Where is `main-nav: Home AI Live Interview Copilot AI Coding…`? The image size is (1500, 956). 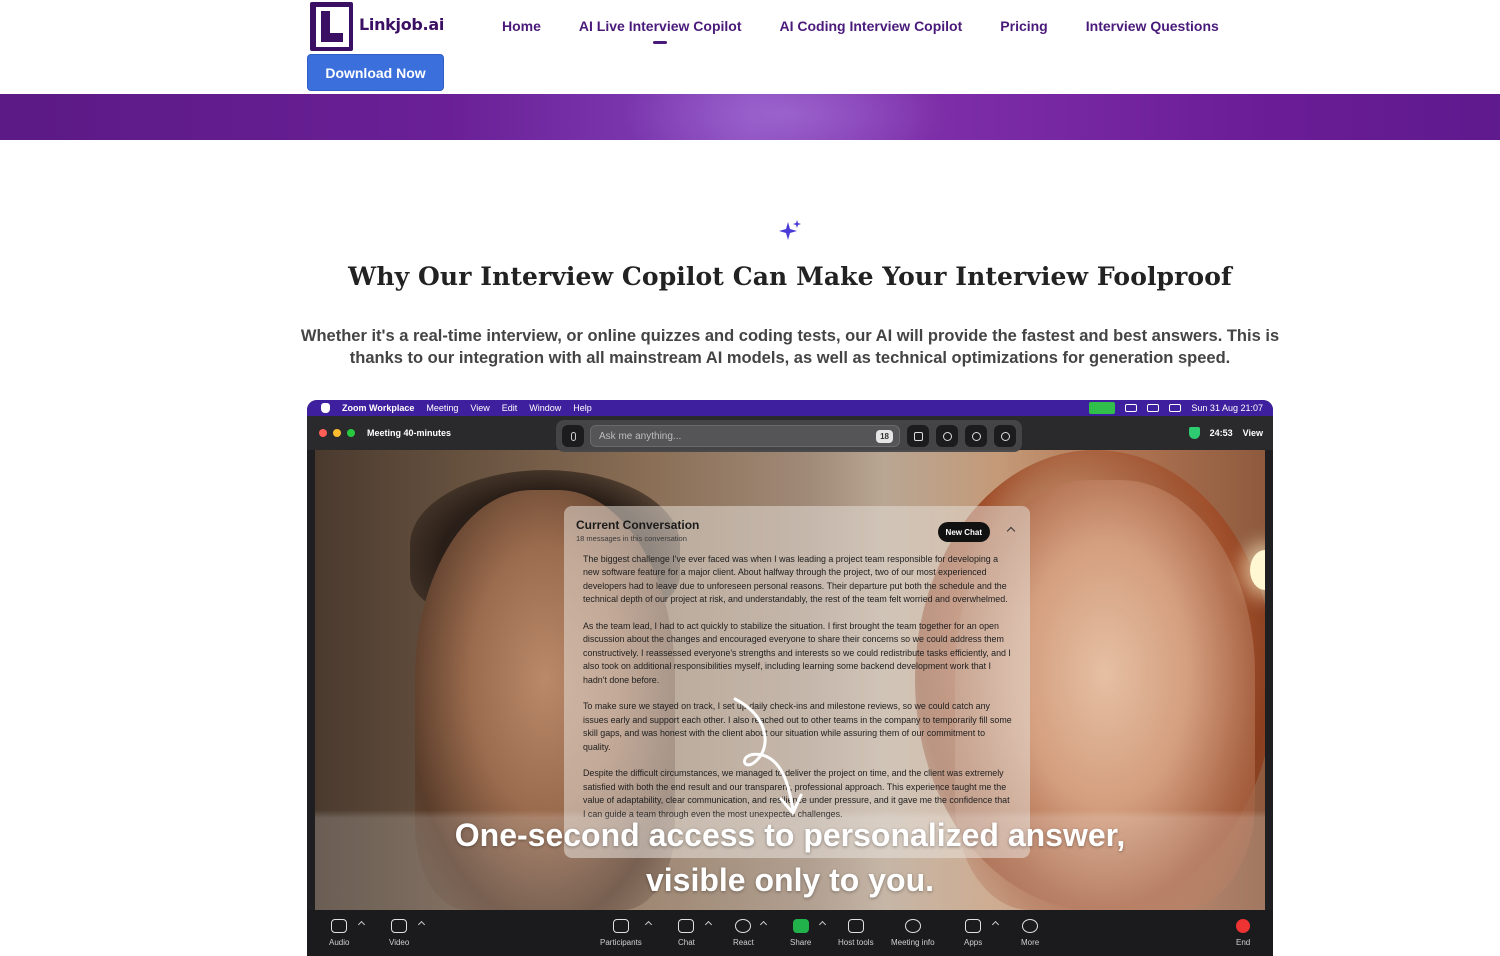
main-nav: Home AI Live Interview Copilot AI Coding… is located at coordinates (860, 26).